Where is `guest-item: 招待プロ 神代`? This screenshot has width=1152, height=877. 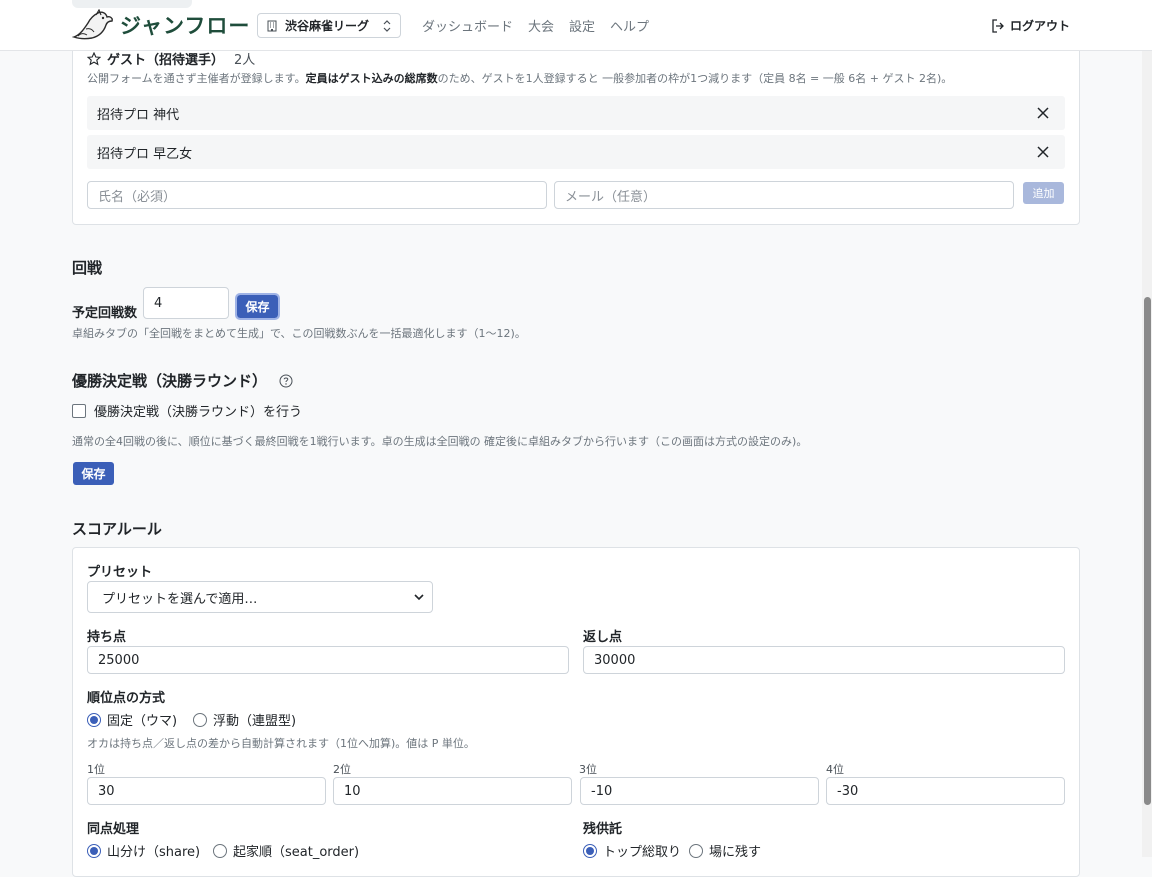 guest-item: 招待プロ 神代 is located at coordinates (576, 113).